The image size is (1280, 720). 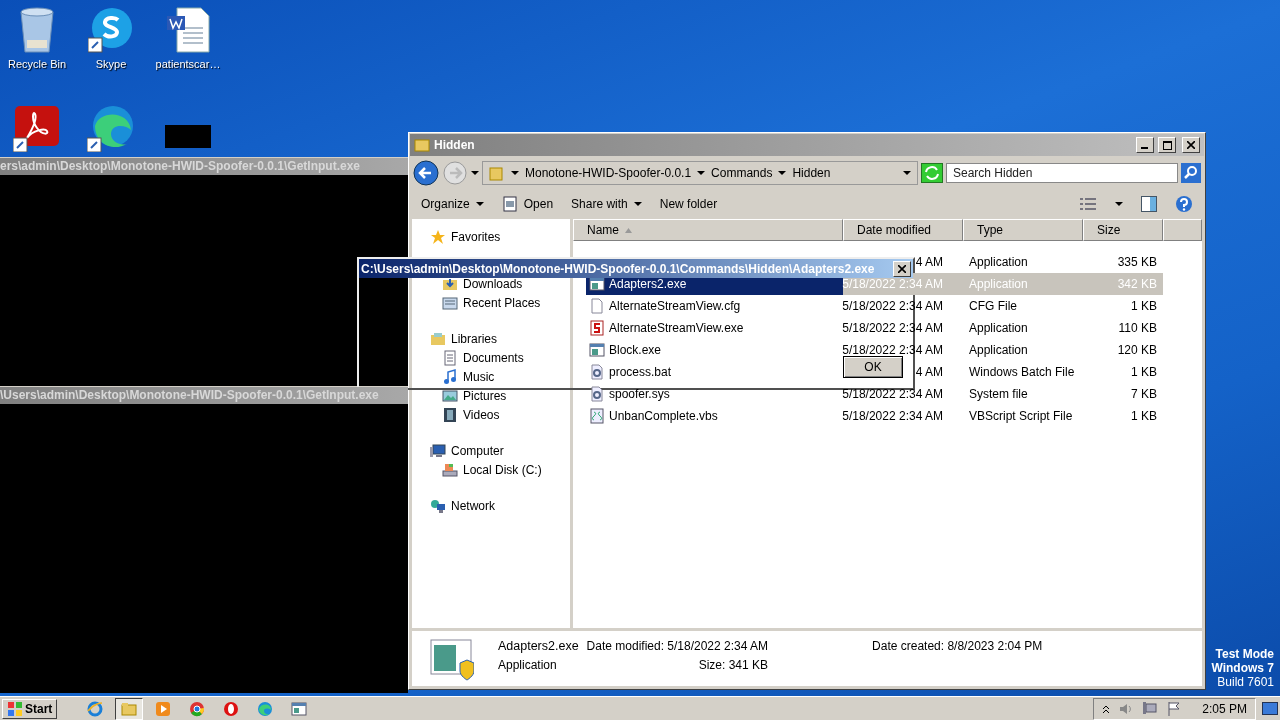 I want to click on maximize-icon, so click(x=1167, y=145).